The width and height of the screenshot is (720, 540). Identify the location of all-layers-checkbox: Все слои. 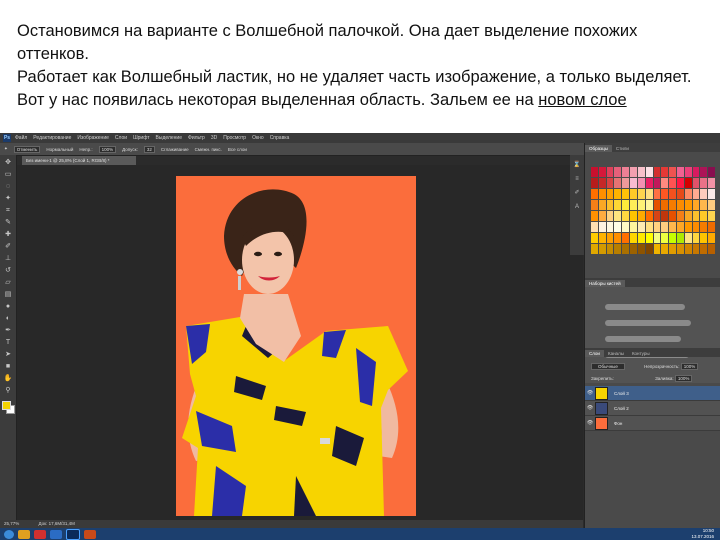
(237, 149).